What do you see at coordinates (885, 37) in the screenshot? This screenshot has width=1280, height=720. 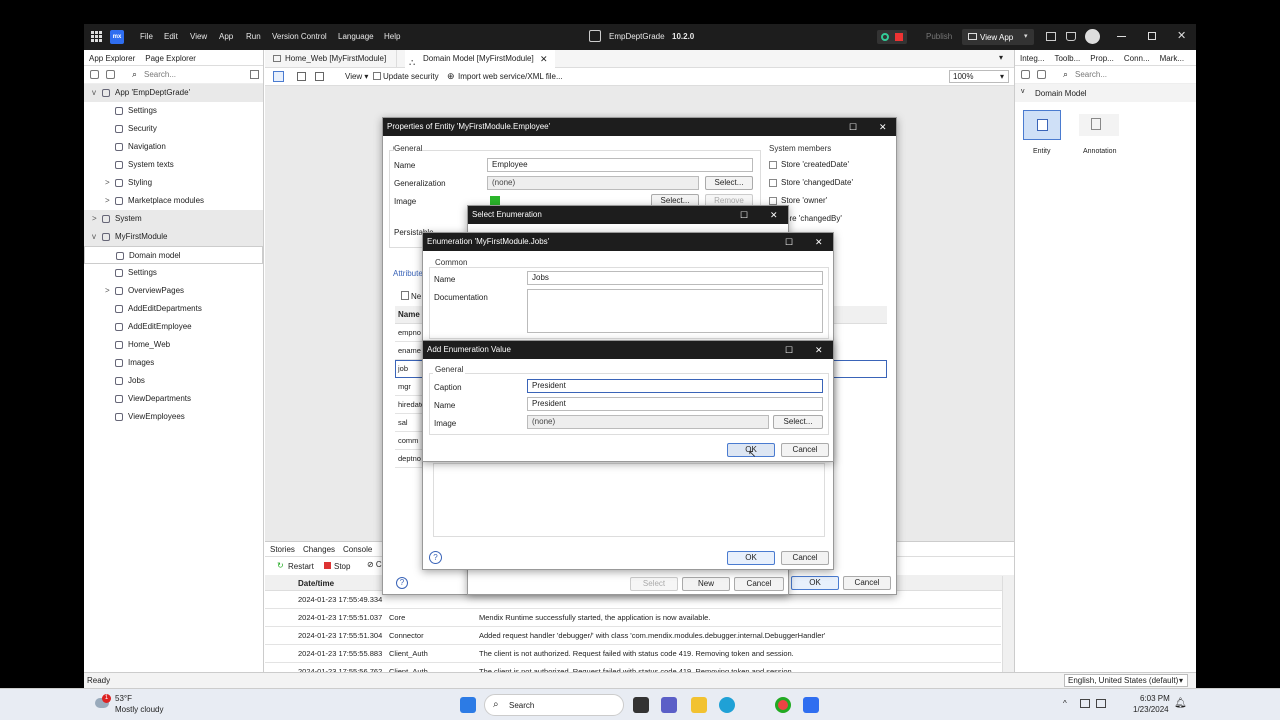 I see `run-status-icon` at bounding box center [885, 37].